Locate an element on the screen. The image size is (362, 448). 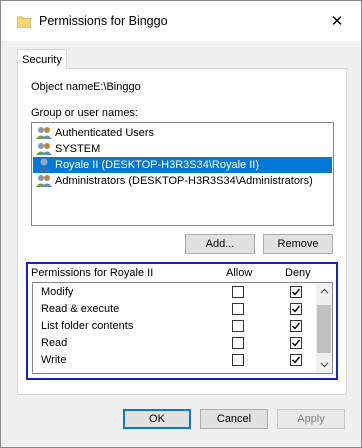
permission-row: Read & execute is located at coordinates (175, 309).